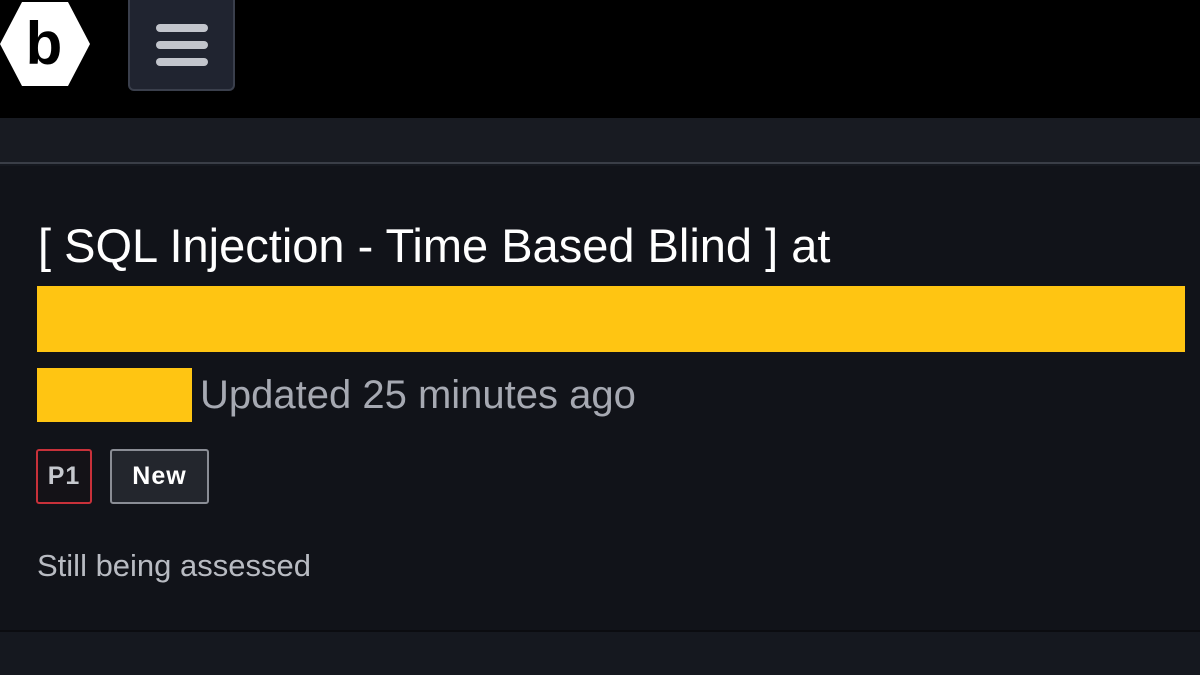 This screenshot has width=1200, height=675. I want to click on redacted-target-block, so click(611, 319).